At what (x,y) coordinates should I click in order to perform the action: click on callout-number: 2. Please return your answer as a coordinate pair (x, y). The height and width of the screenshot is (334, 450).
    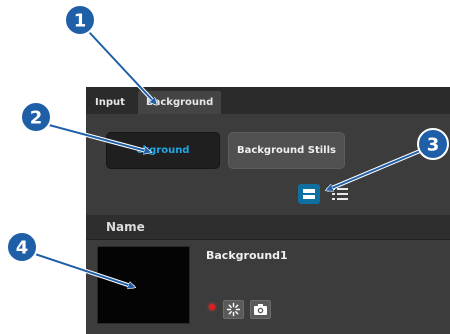
    Looking at the image, I should click on (36, 118).